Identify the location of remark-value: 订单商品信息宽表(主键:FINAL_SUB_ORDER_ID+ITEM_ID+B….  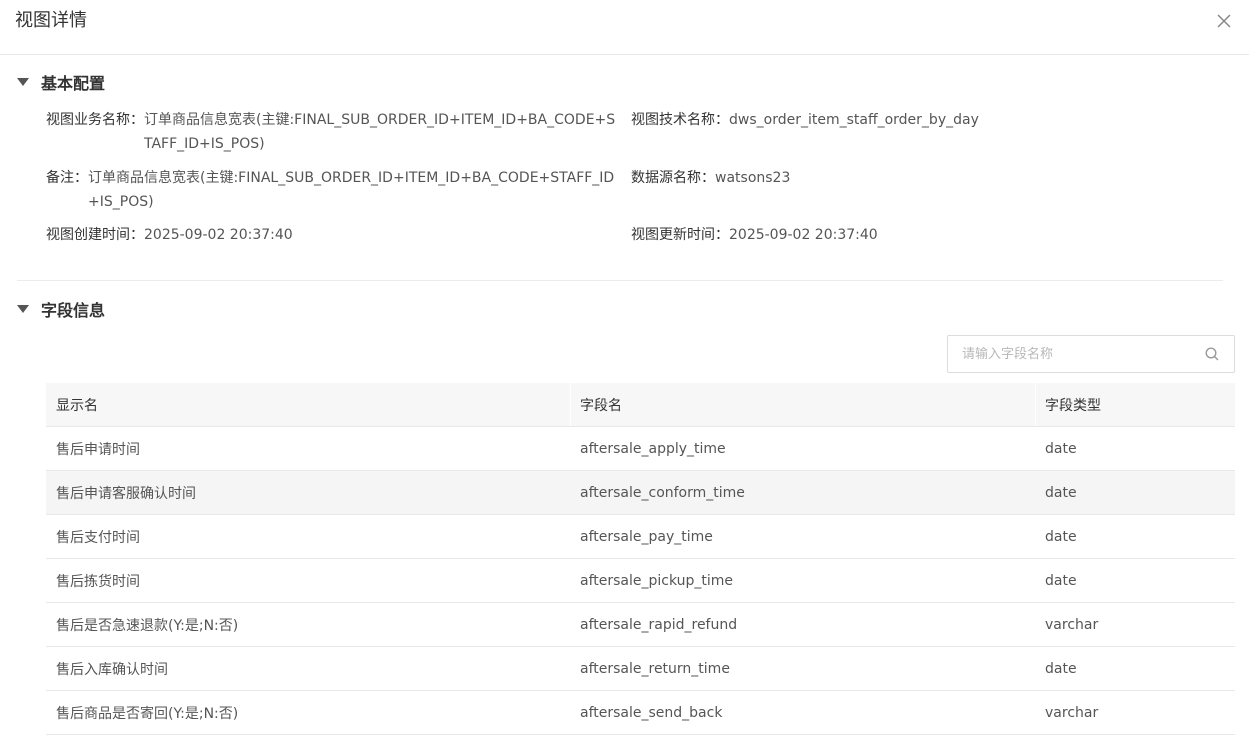
(351, 190).